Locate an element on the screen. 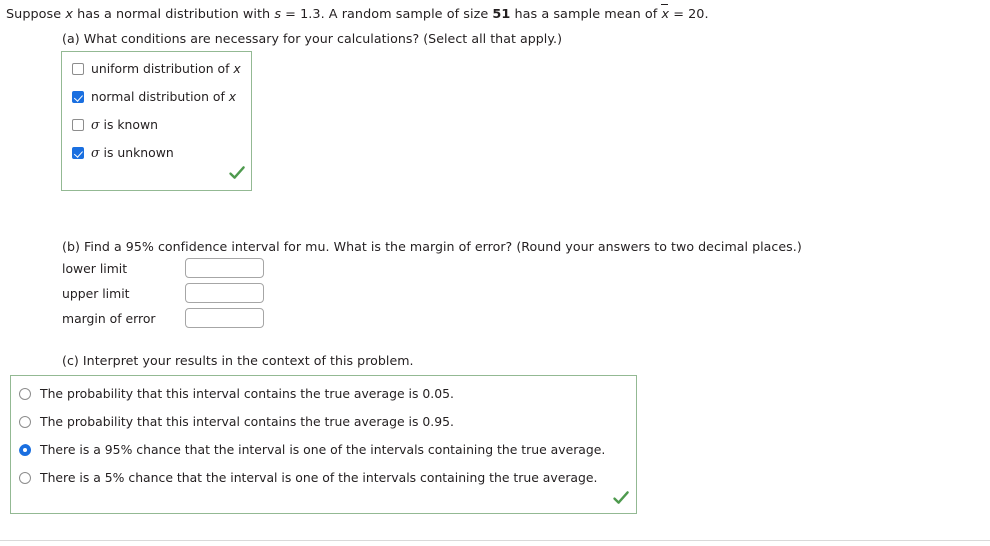 The image size is (990, 546). upper-limit-label: upper limit is located at coordinates (96, 293).